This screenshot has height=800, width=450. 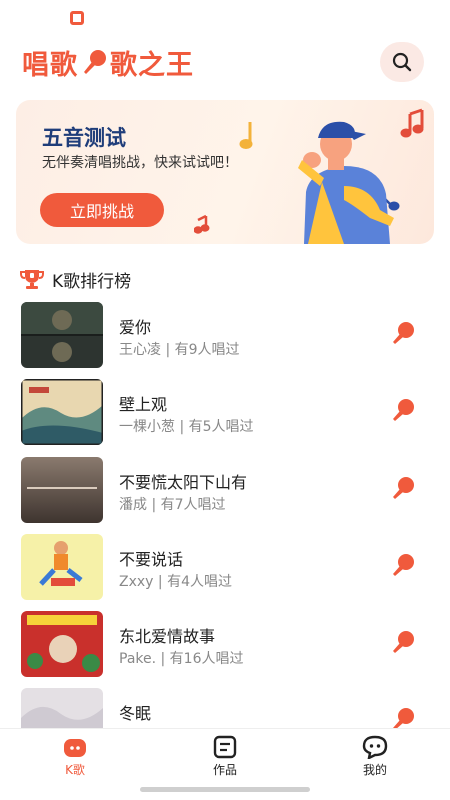 What do you see at coordinates (167, 636) in the screenshot?
I see `song-title: 东北爱情故事` at bounding box center [167, 636].